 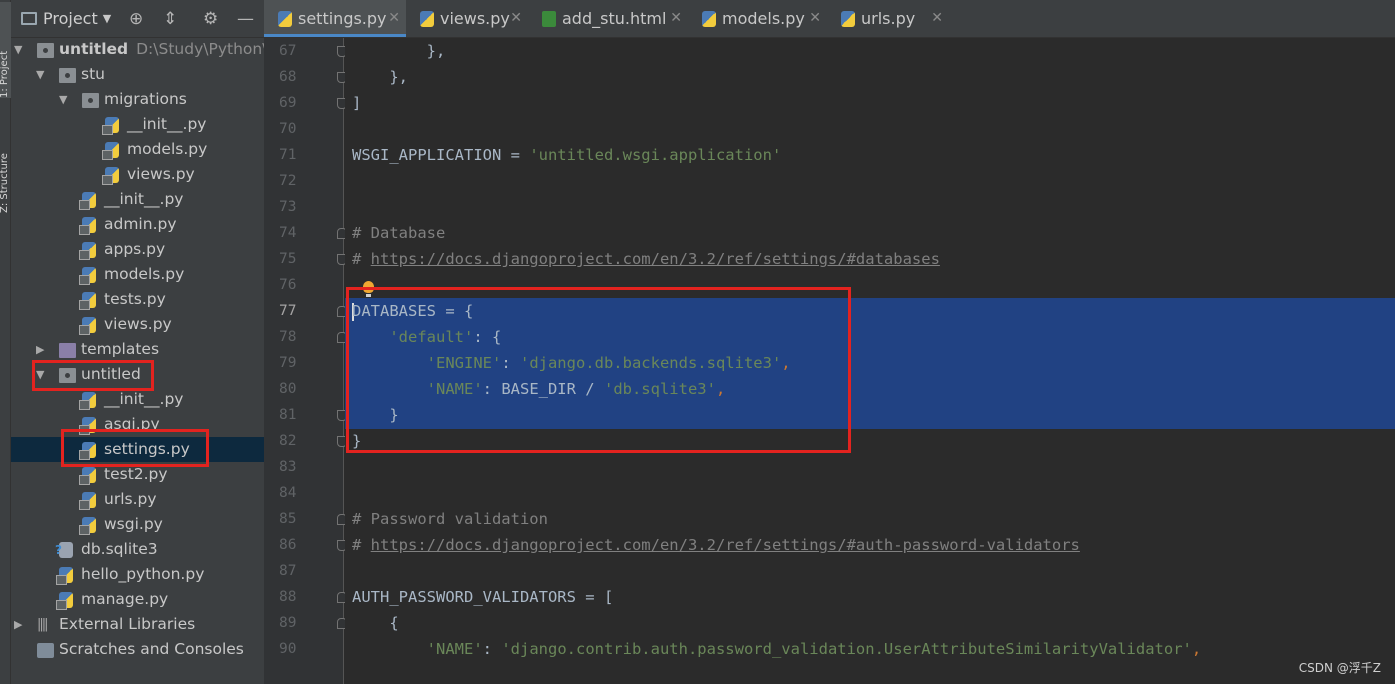 I want to click on tree-item: wsgi.py, so click(x=137, y=524).